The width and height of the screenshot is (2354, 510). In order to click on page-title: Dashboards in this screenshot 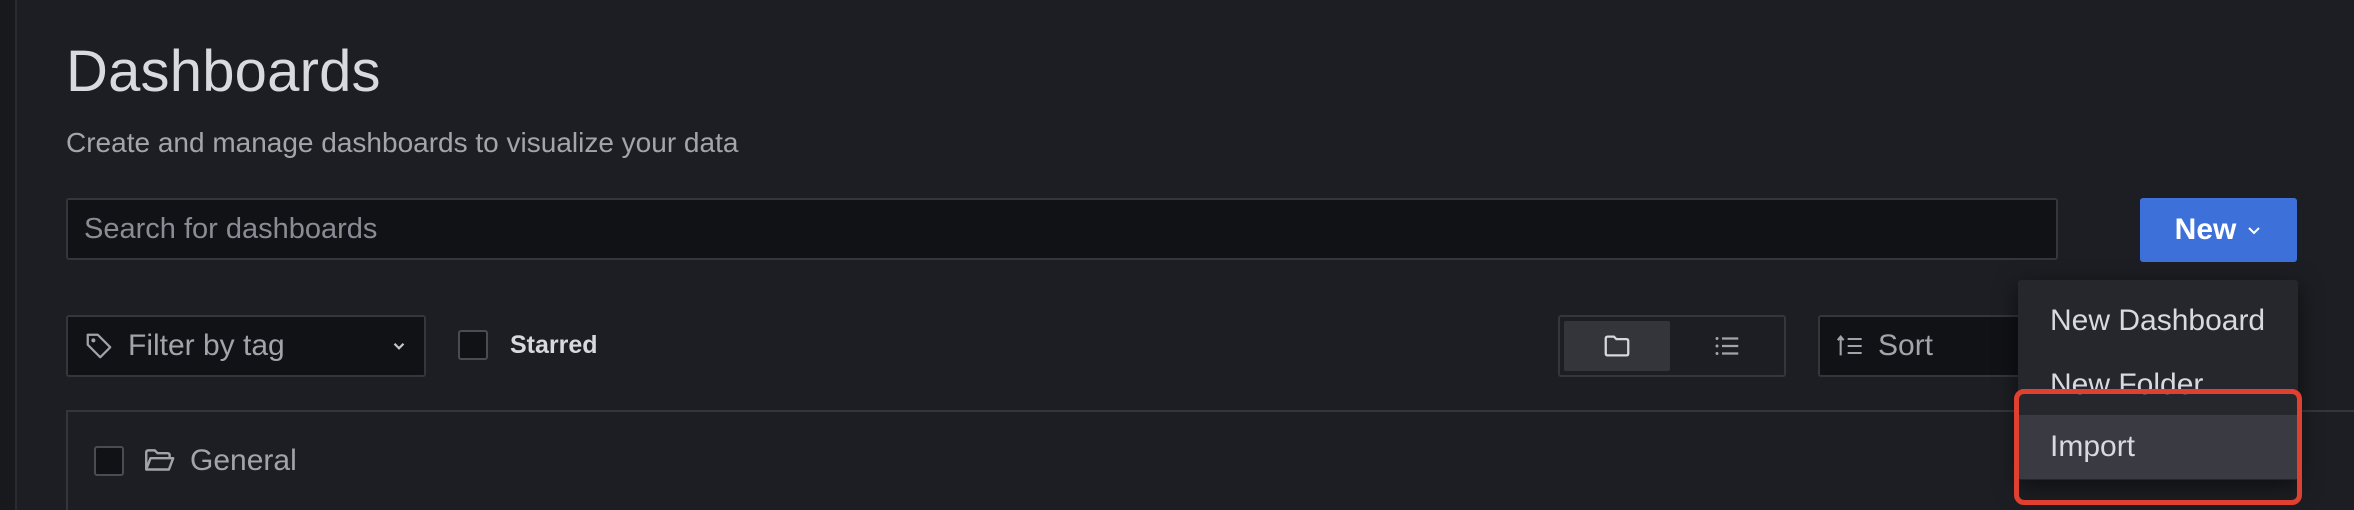, I will do `click(223, 71)`.